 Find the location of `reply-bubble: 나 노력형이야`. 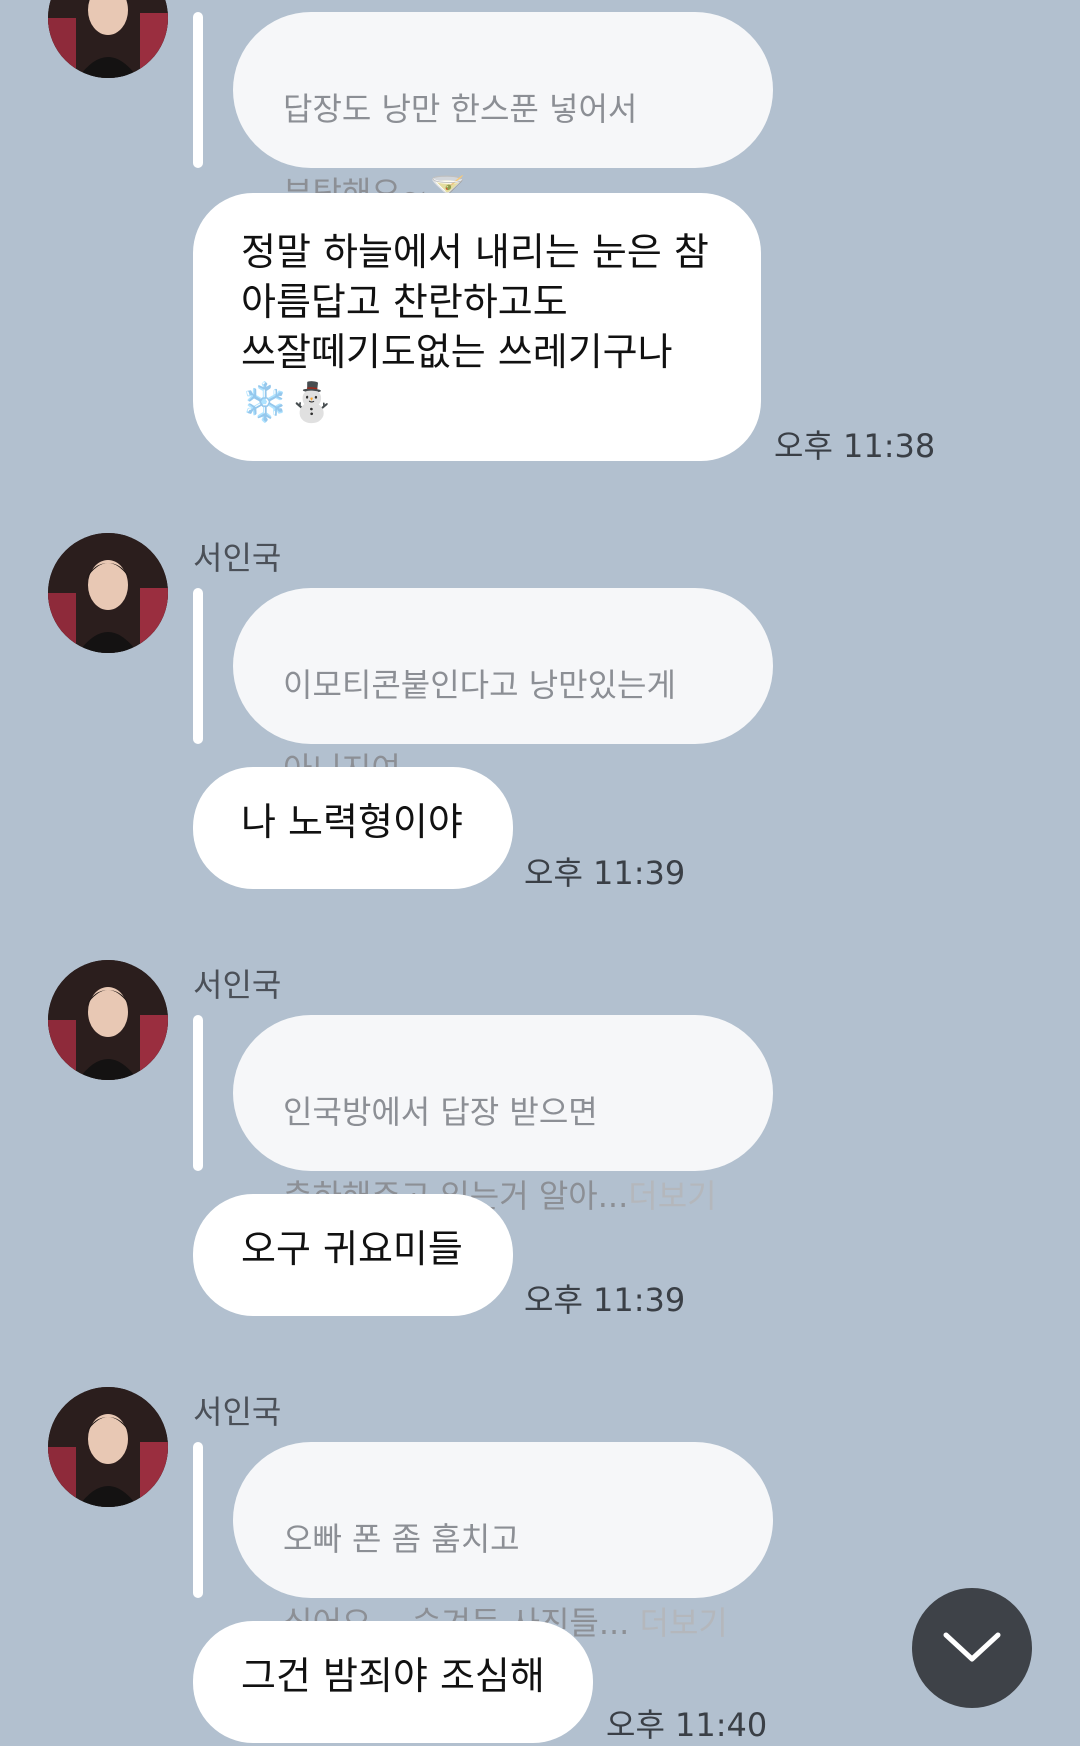

reply-bubble: 나 노력형이야 is located at coordinates (353, 828).